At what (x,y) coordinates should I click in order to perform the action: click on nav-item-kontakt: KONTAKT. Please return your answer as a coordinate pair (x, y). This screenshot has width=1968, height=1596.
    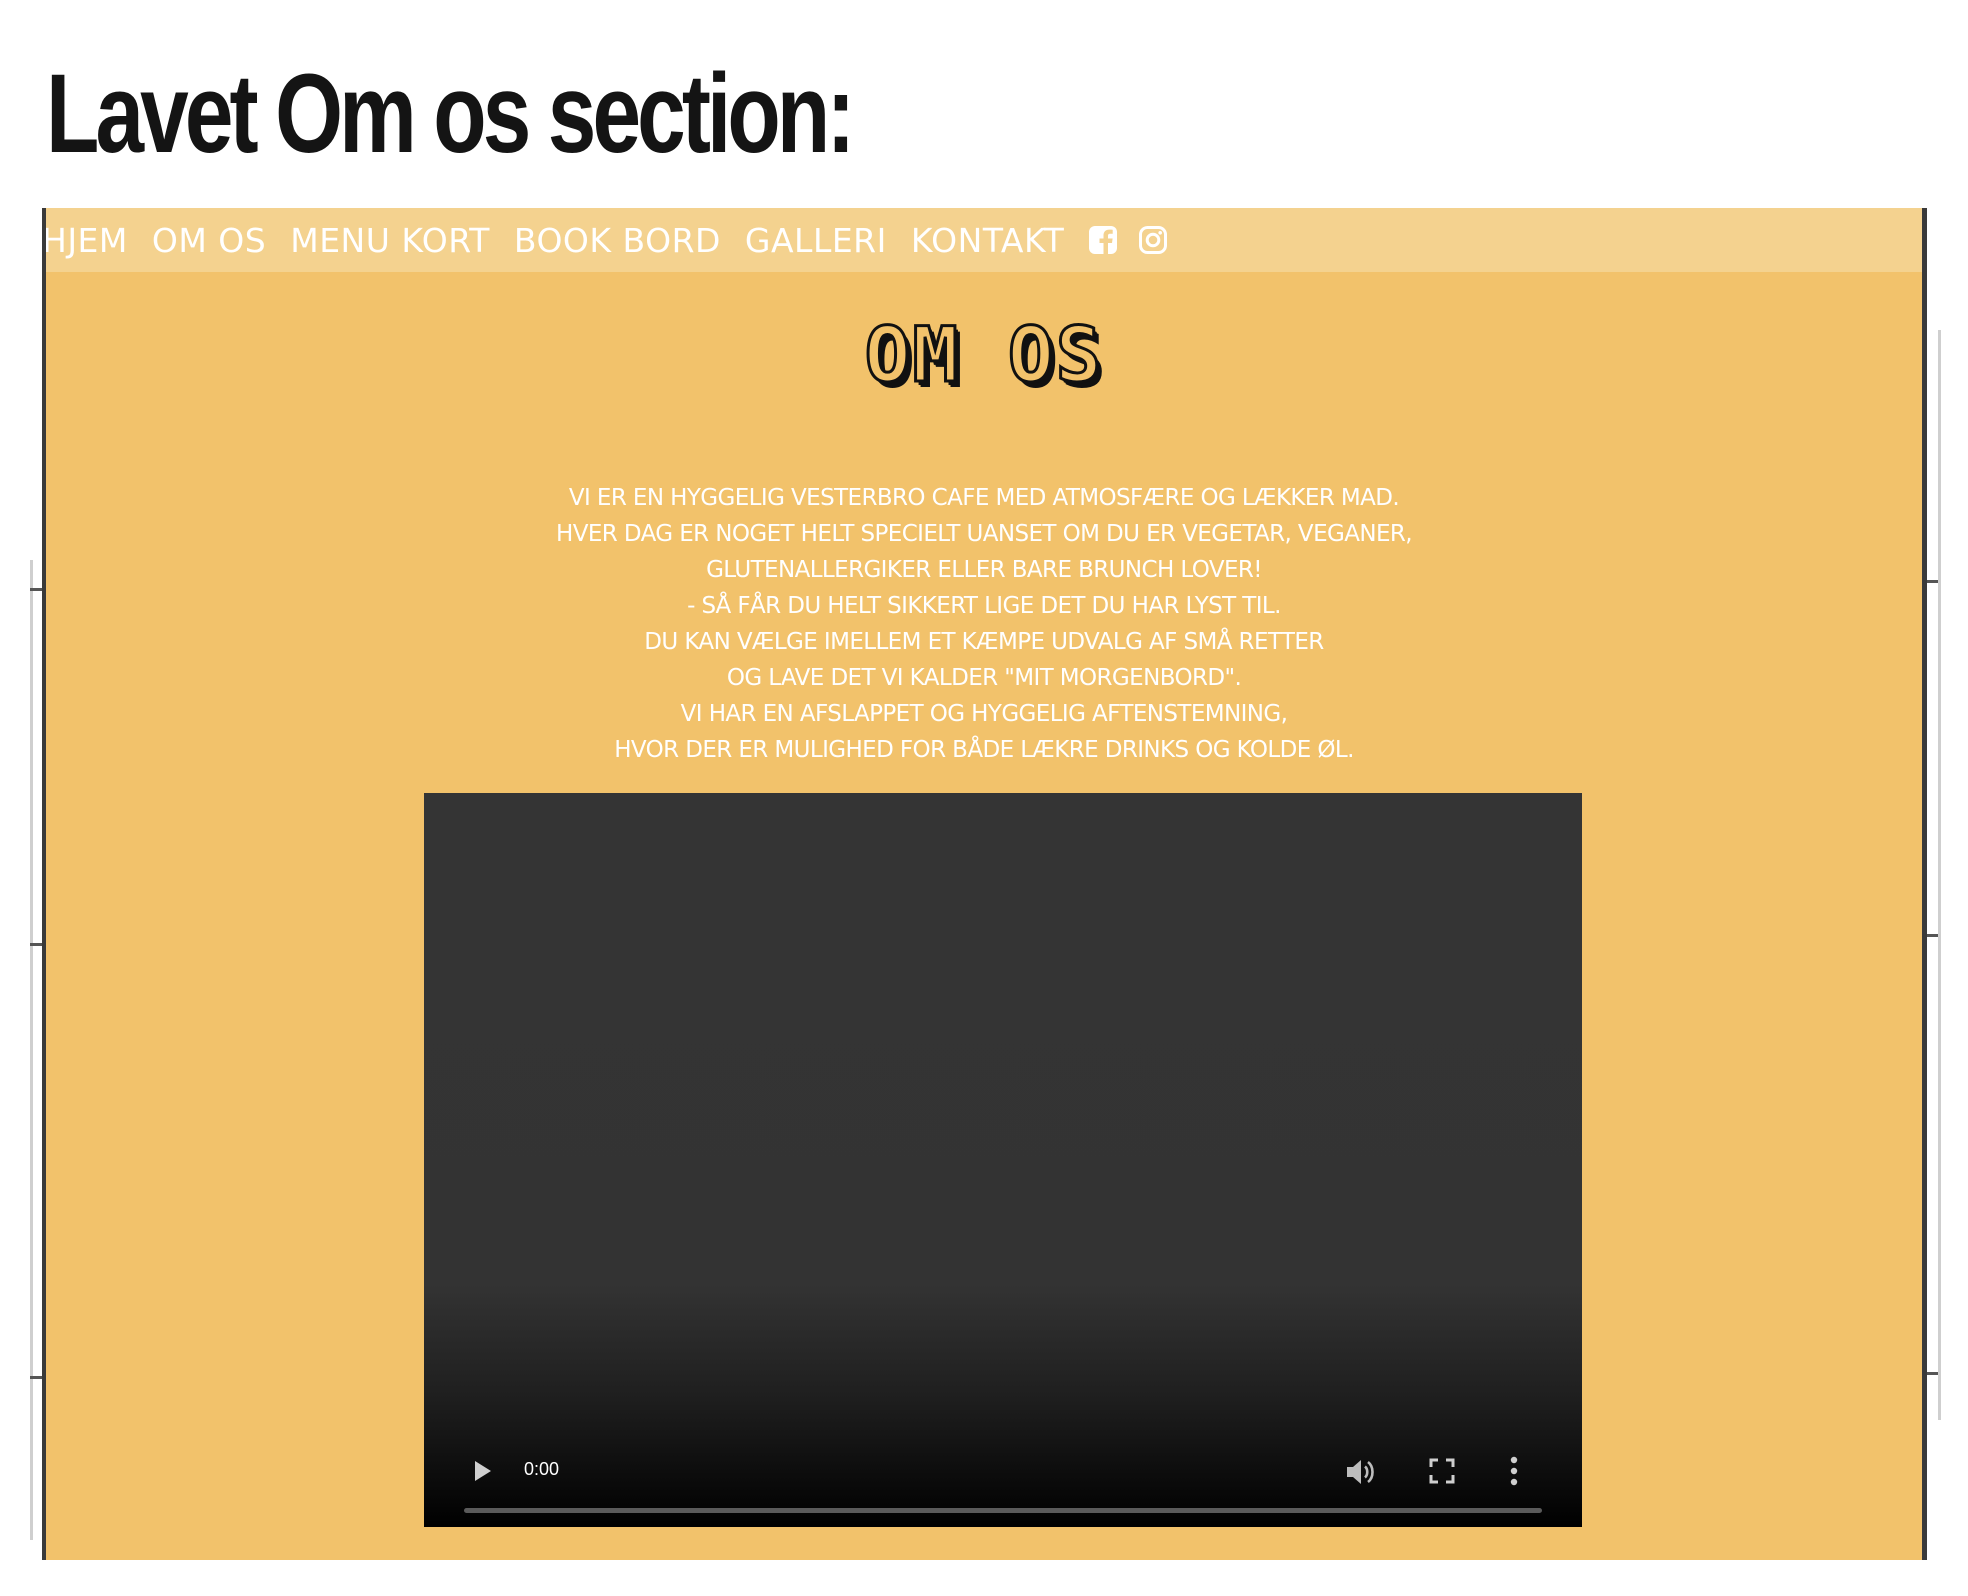
    Looking at the image, I should click on (987, 240).